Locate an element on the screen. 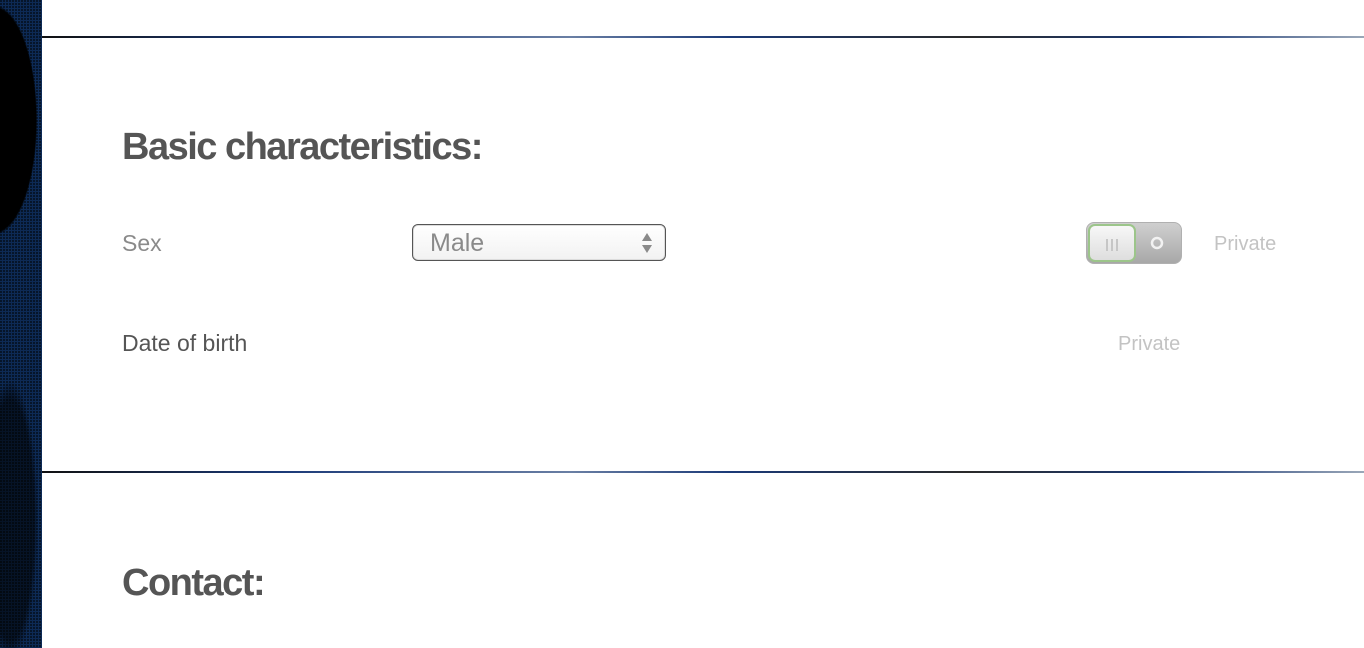 This screenshot has height=648, width=1364. up-down-arrows-icon is located at coordinates (647, 243).